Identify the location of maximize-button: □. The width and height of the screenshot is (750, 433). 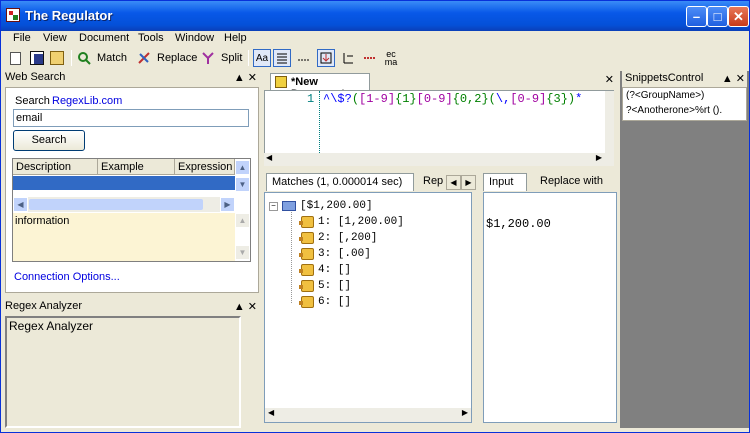
(717, 16).